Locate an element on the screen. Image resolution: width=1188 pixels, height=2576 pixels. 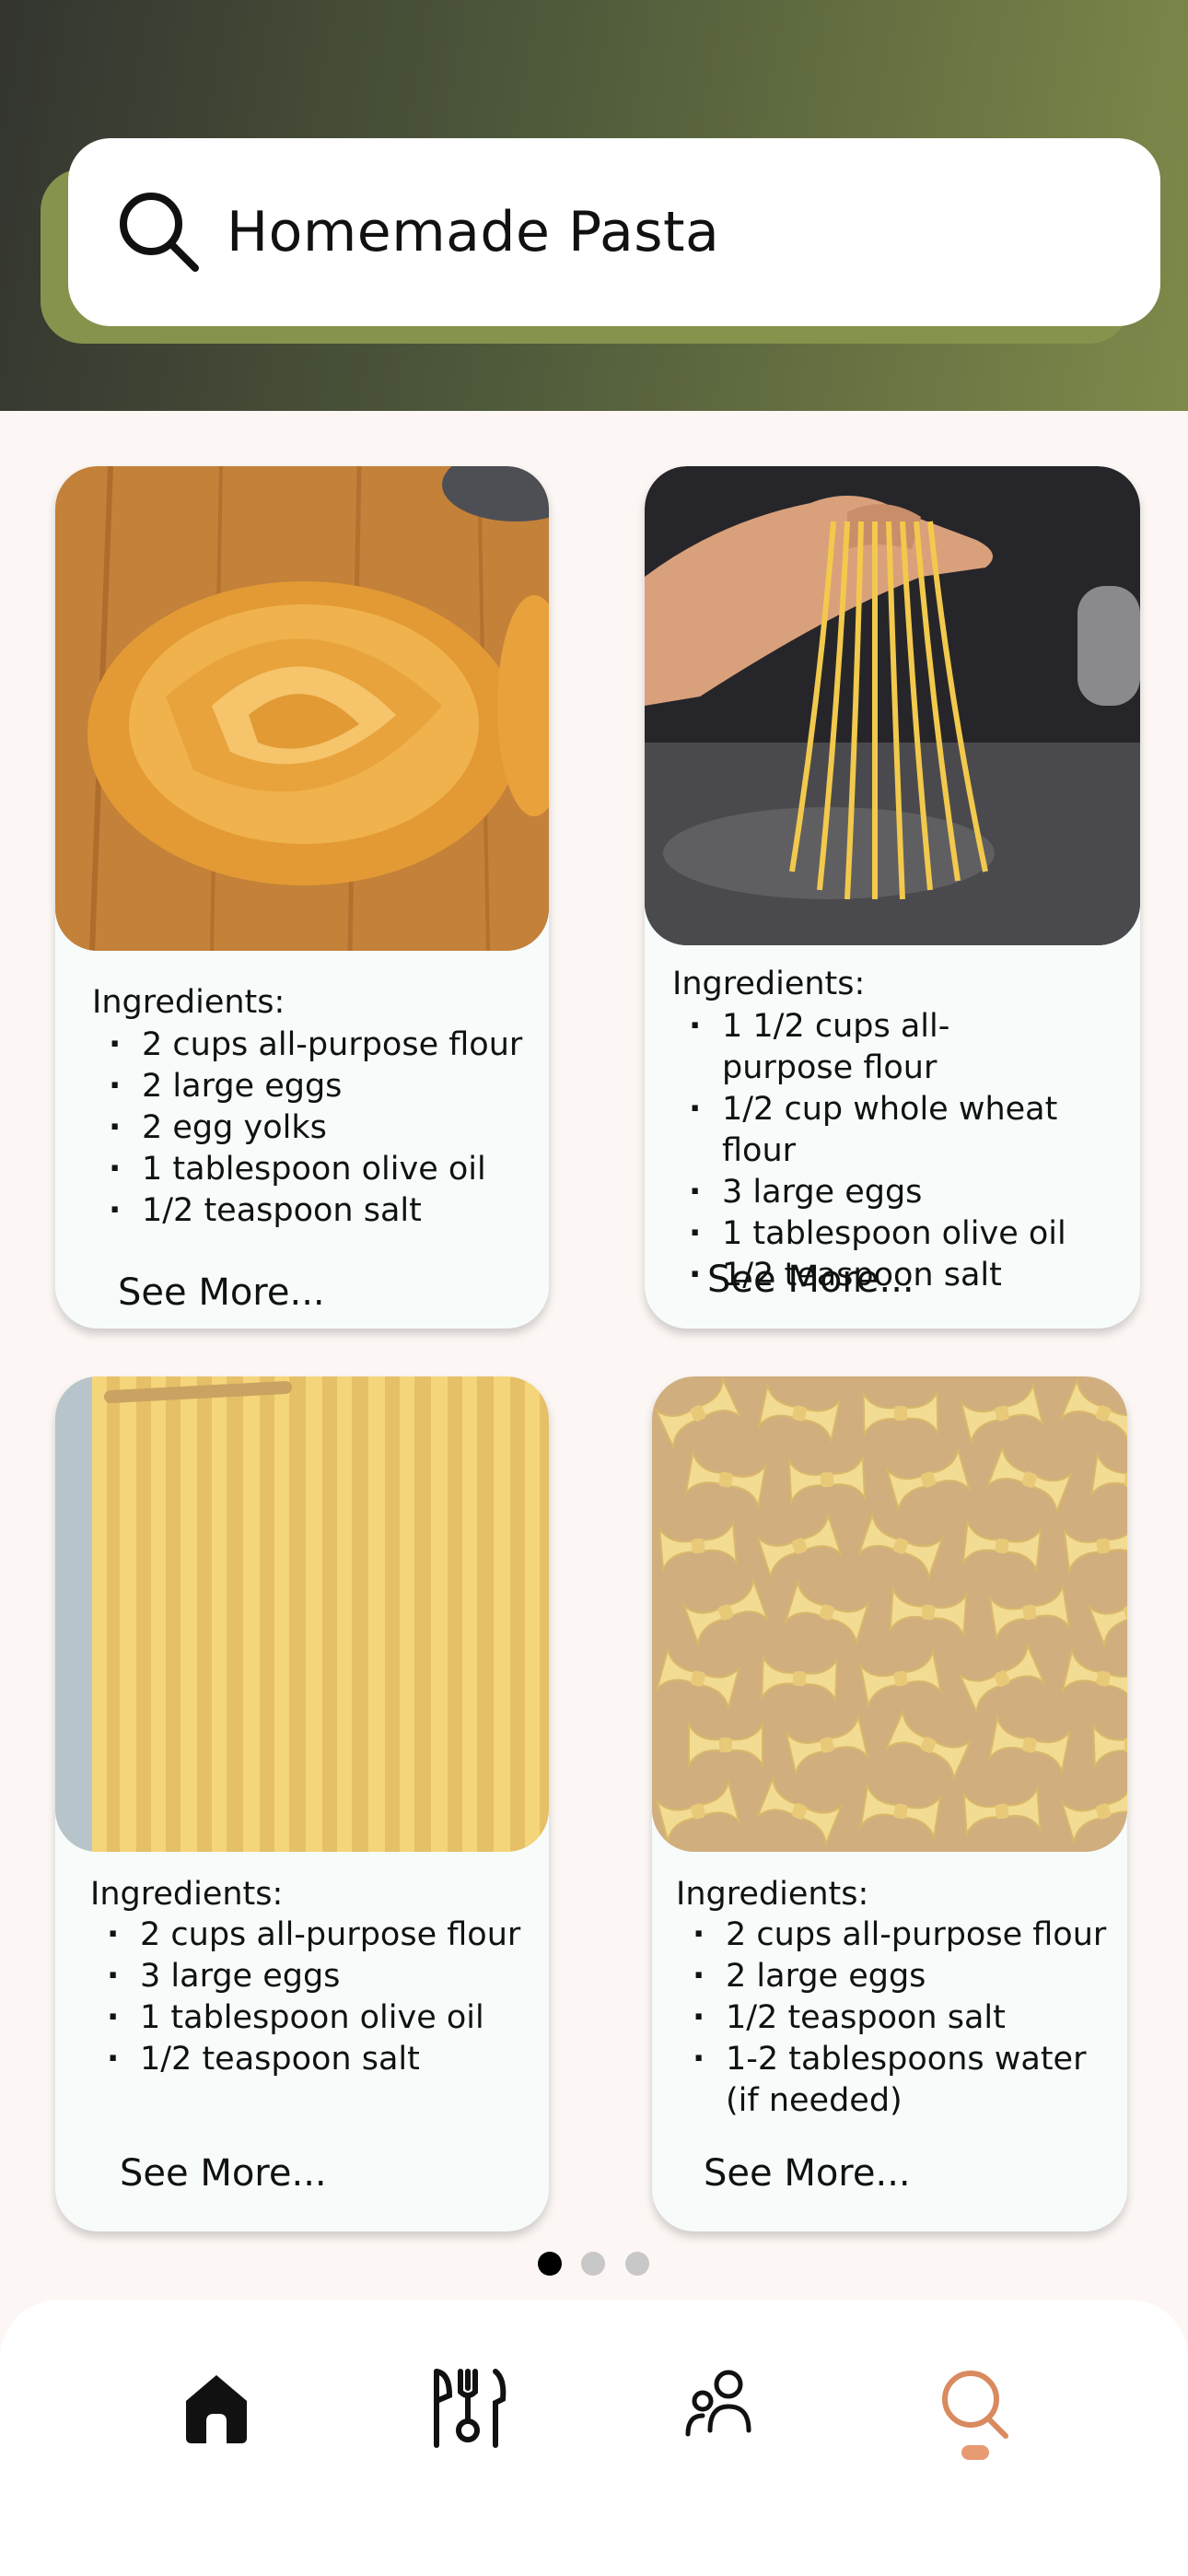
people-icon is located at coordinates (718, 2403).